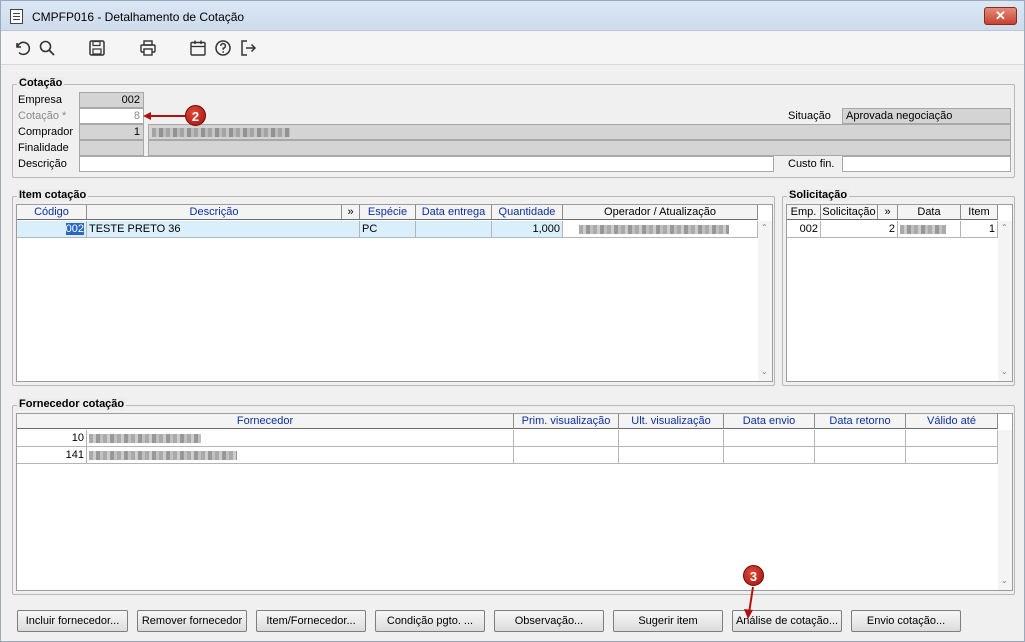 The image size is (1025, 642). What do you see at coordinates (22, 48) in the screenshot?
I see `undo-icon` at bounding box center [22, 48].